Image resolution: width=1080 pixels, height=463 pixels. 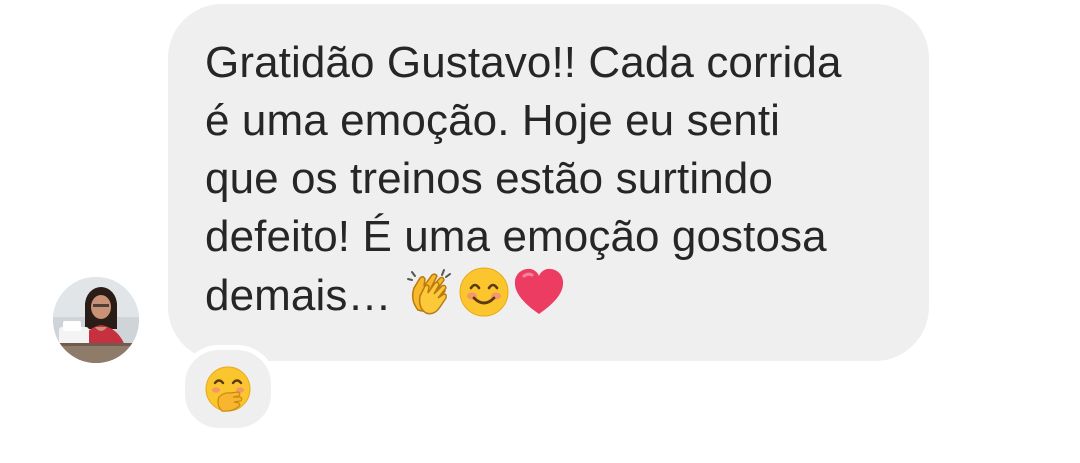 I want to click on smiling-face-icon, so click(x=484, y=292).